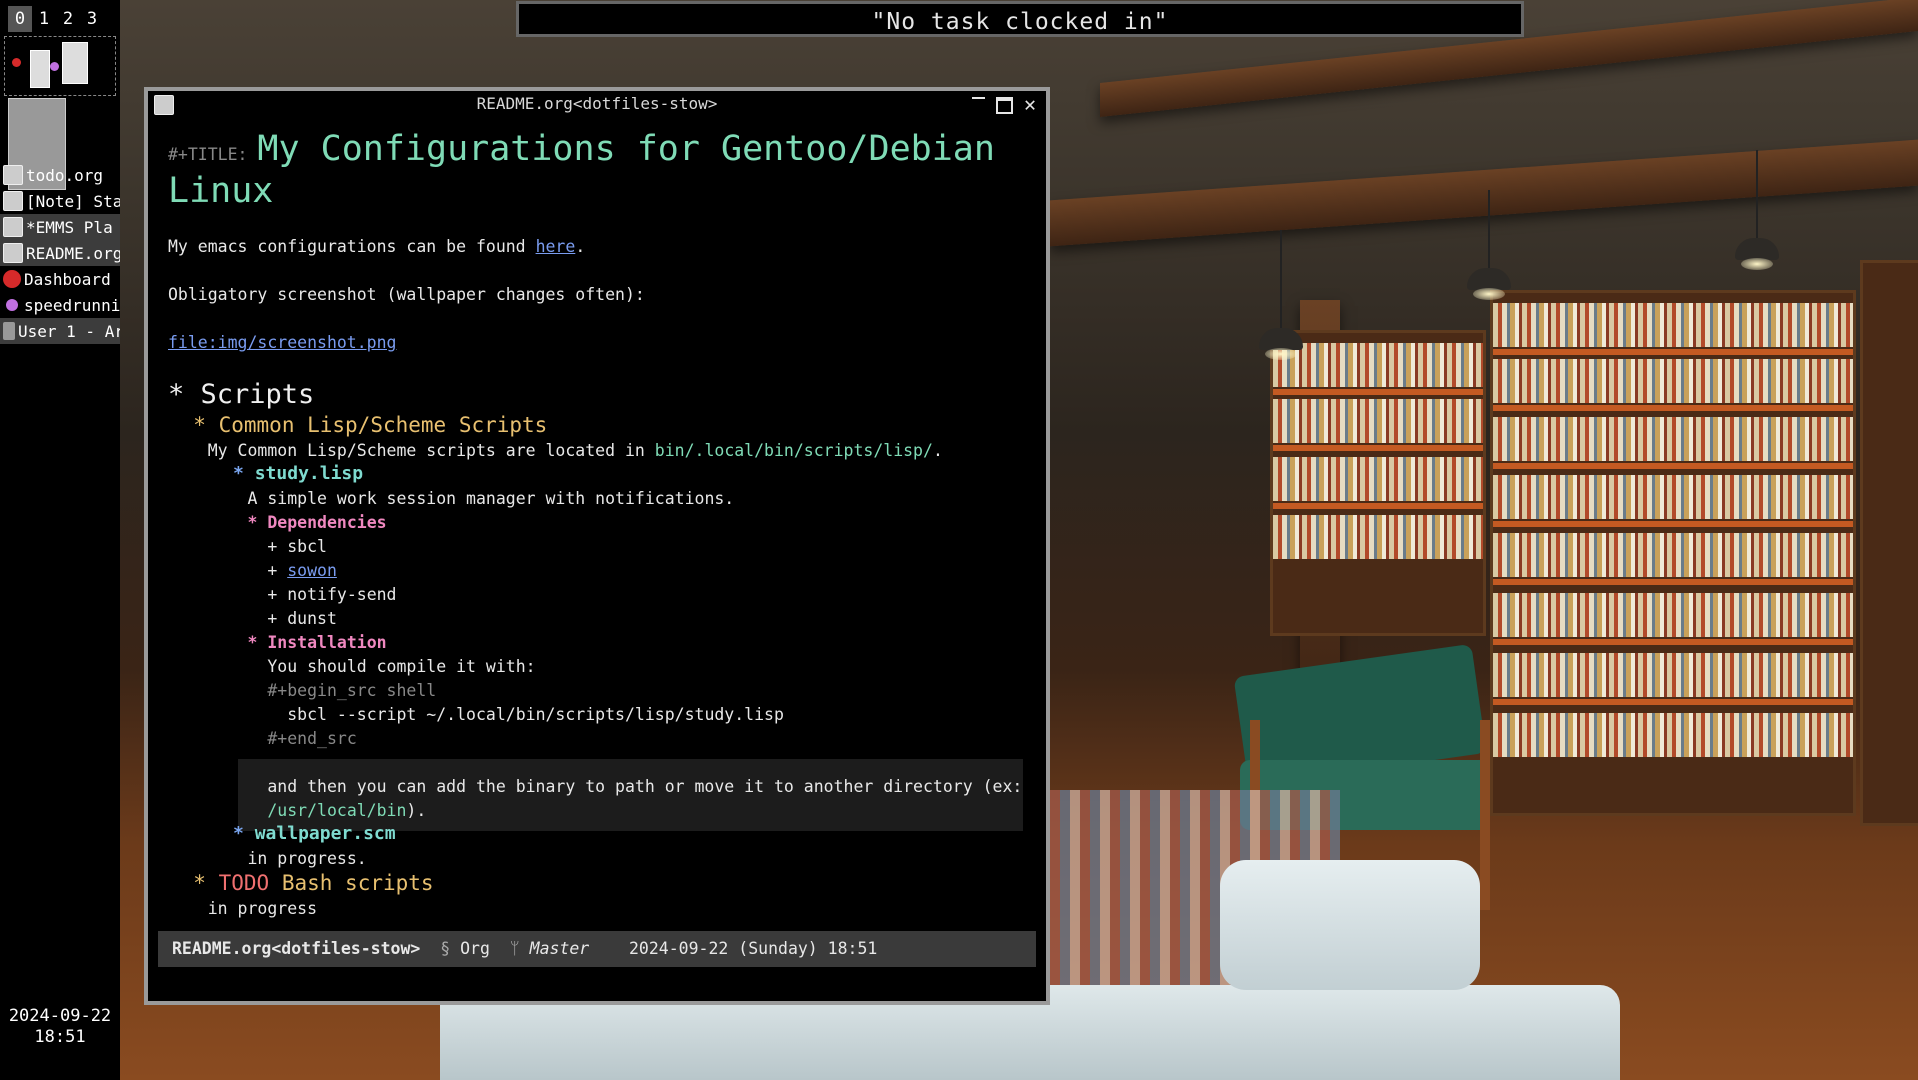 The image size is (1918, 1080). Describe the element at coordinates (1350, 925) in the screenshot. I see `wallpaper-sofa-arm` at that location.